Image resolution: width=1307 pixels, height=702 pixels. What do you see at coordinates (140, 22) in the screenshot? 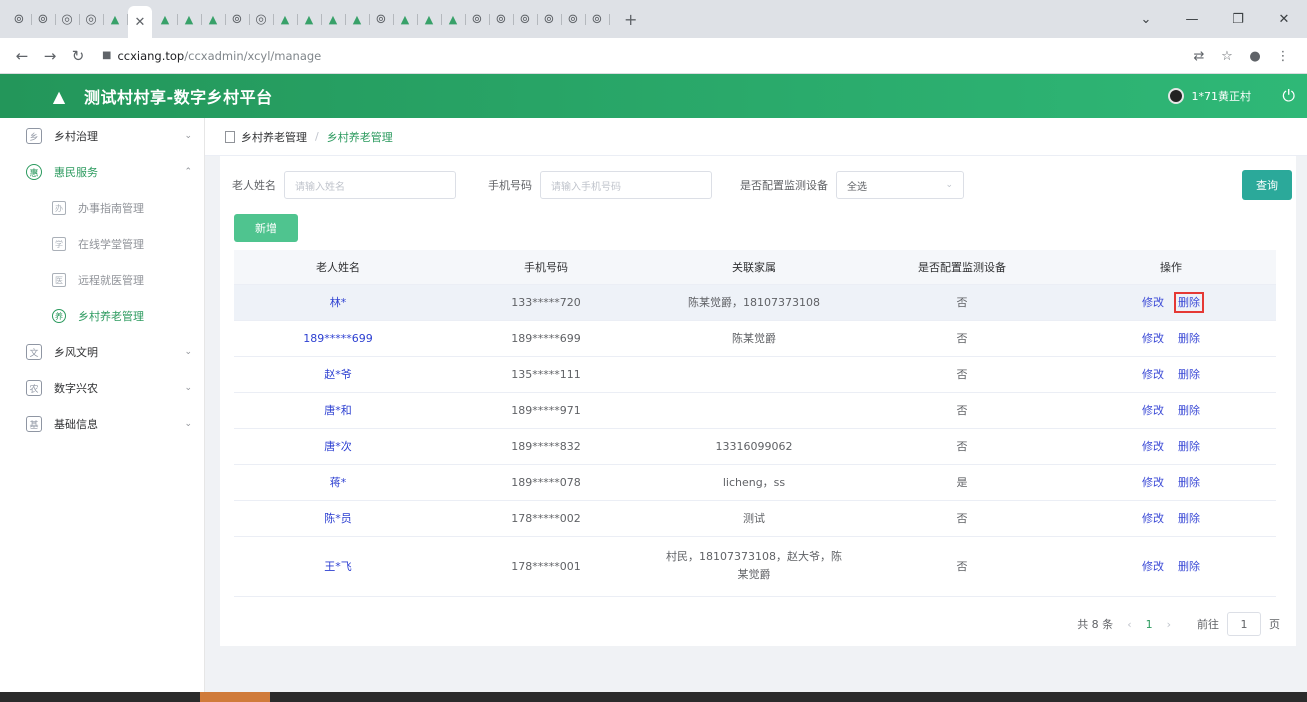
I see `tab-close-icon: ✕` at bounding box center [140, 22].